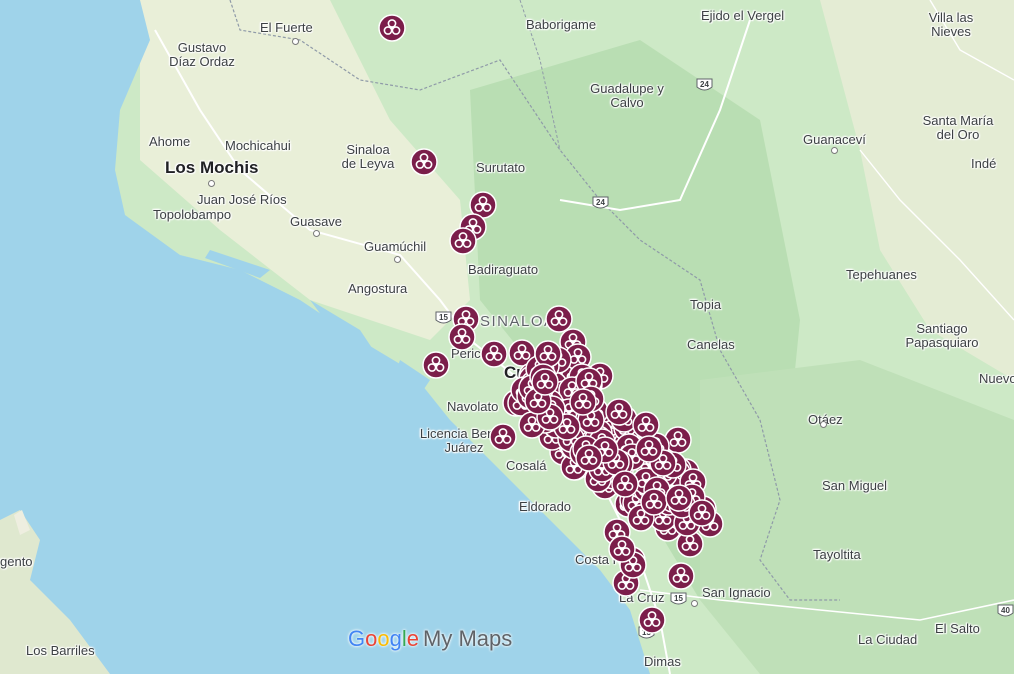 Image resolution: width=1014 pixels, height=674 pixels. I want to click on place-guanacevi: Guanaceví, so click(834, 139).